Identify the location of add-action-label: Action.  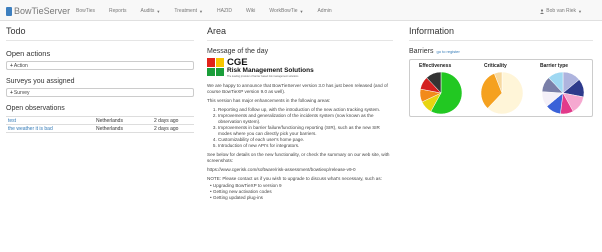
(20, 65).